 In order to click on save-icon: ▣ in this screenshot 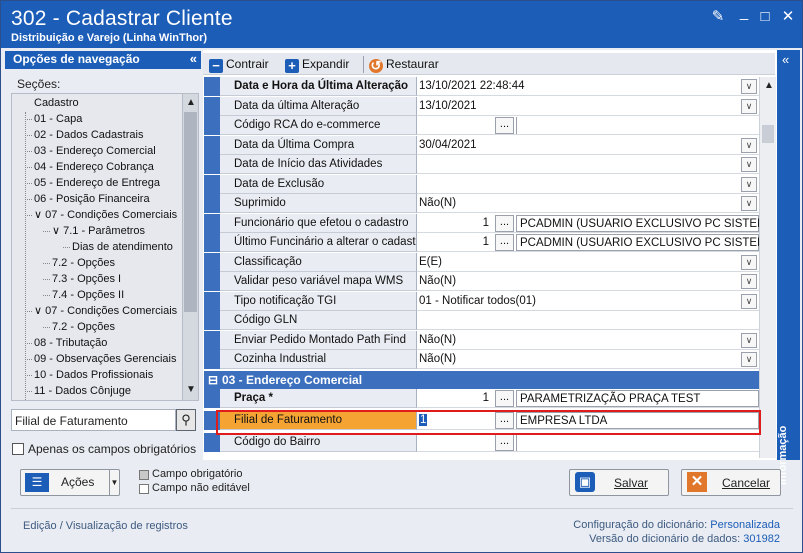, I will do `click(585, 482)`.